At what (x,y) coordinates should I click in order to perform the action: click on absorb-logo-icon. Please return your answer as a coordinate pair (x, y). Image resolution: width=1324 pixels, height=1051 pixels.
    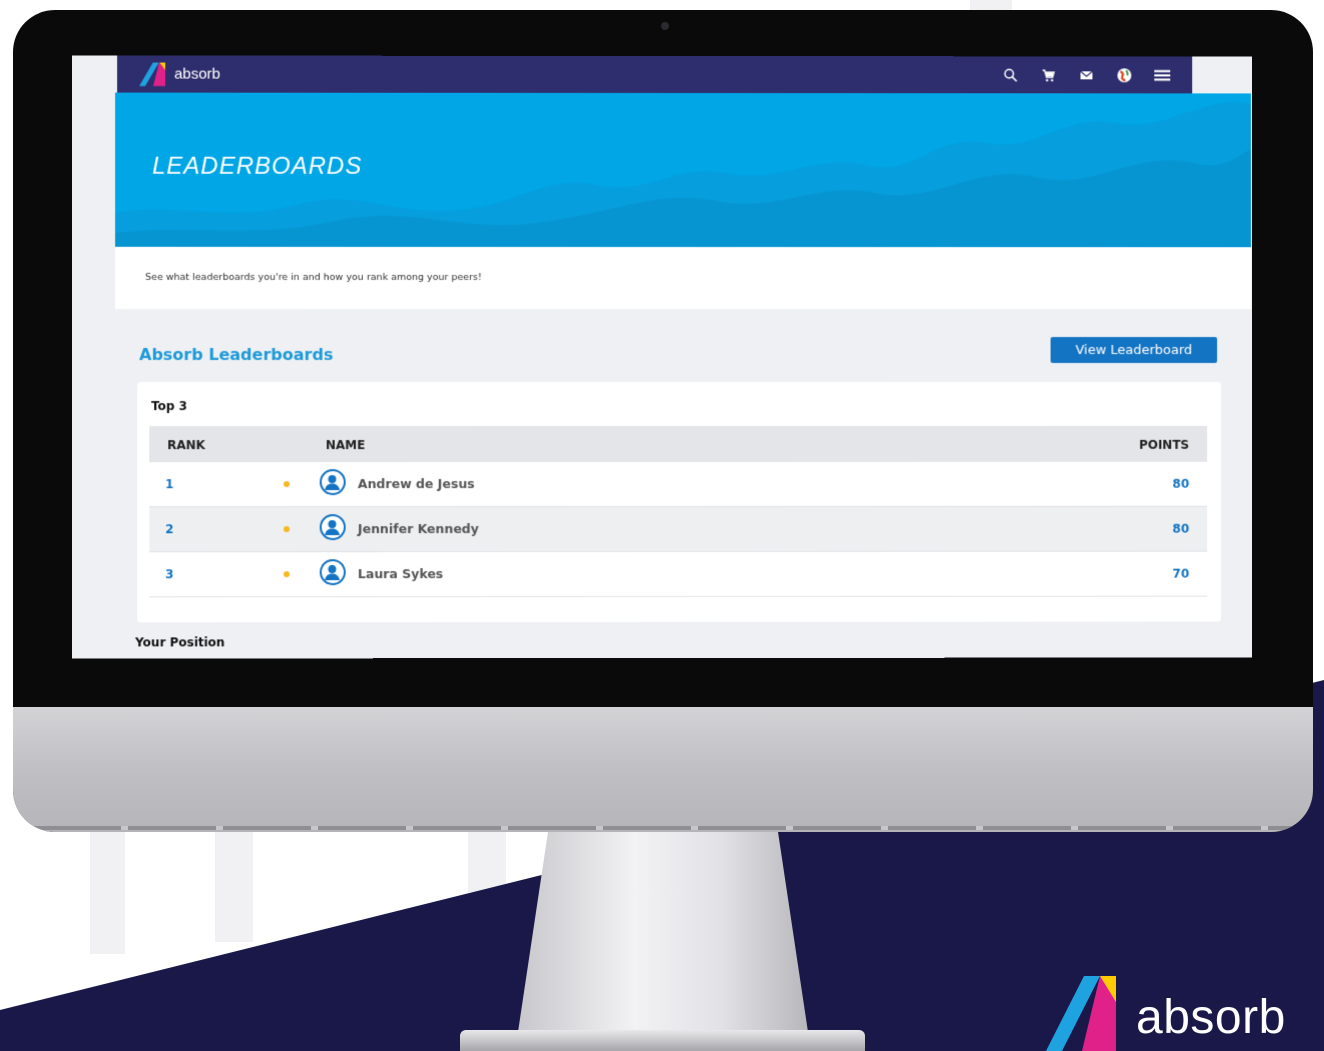
    Looking at the image, I should click on (153, 74).